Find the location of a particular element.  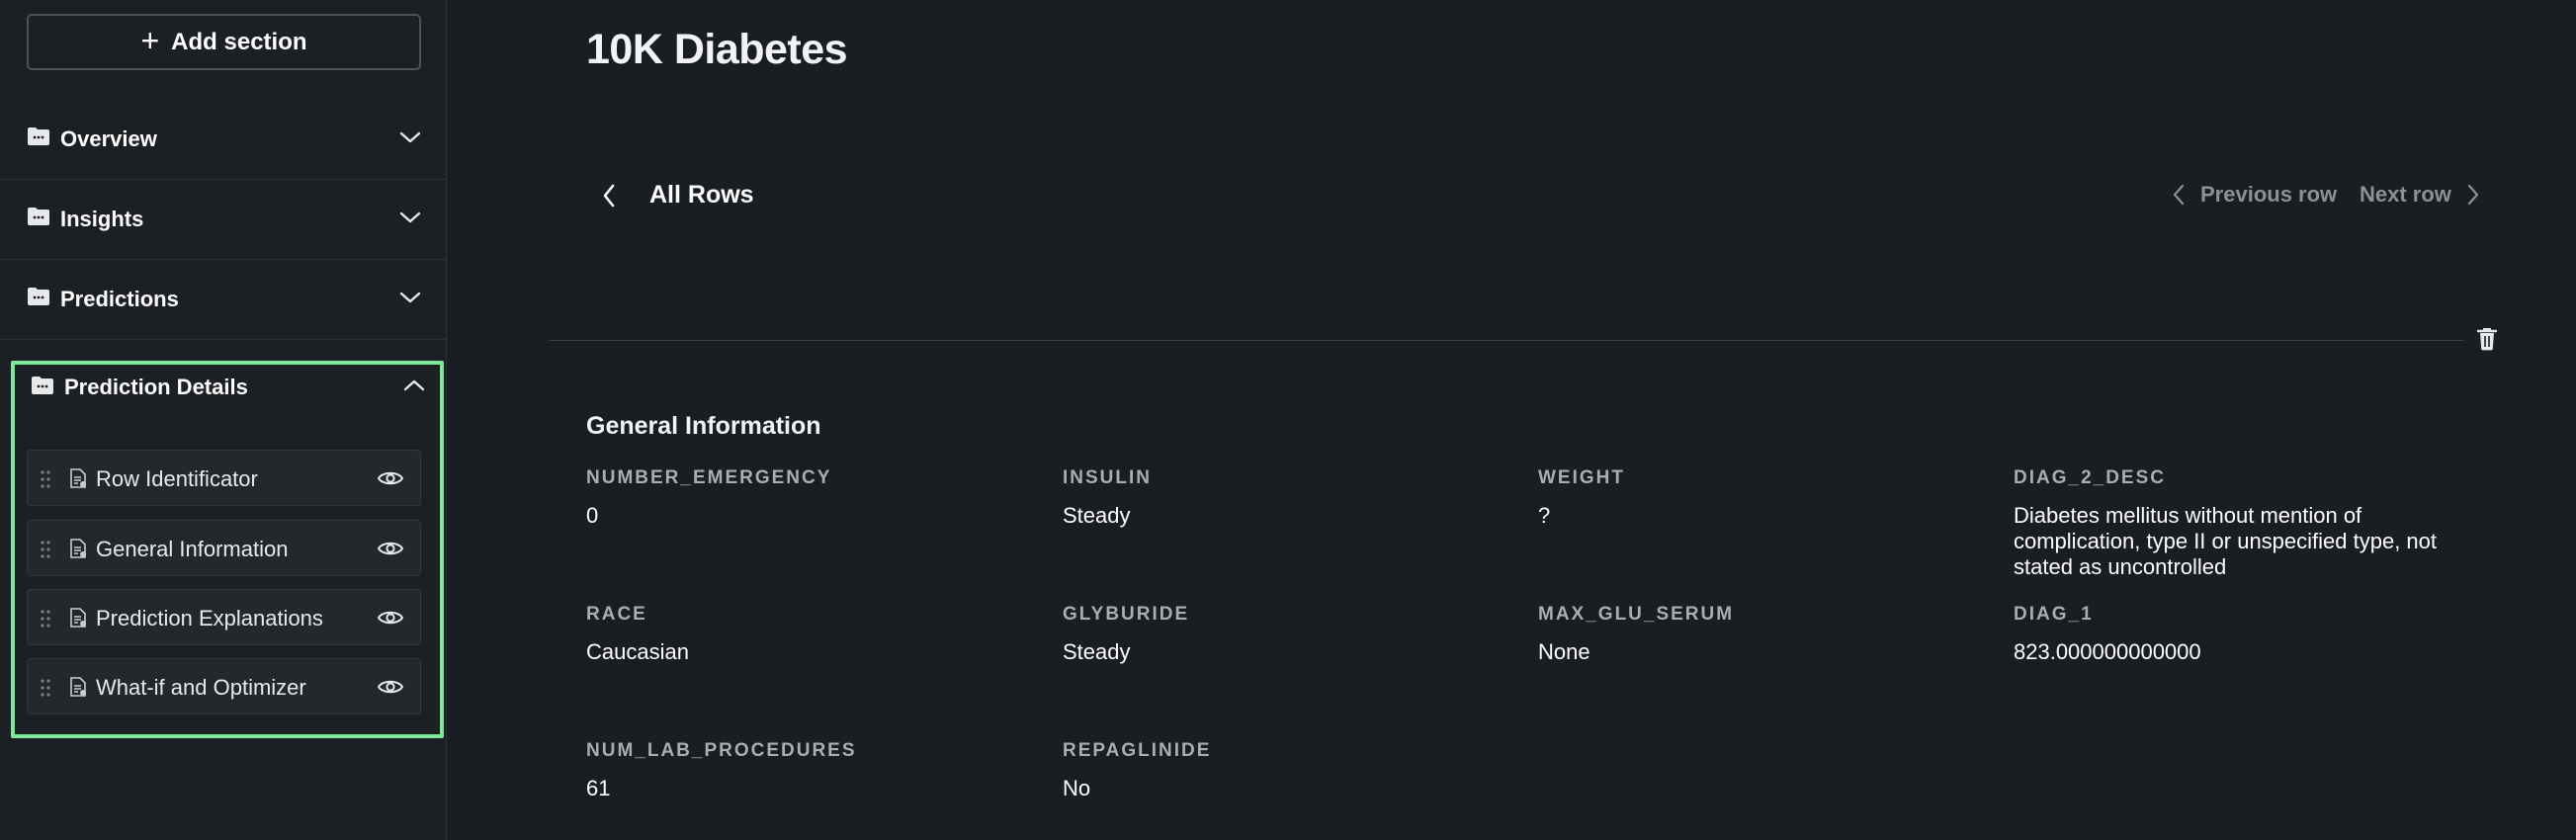

prediction-details-header: Prediction Details is located at coordinates (227, 394).